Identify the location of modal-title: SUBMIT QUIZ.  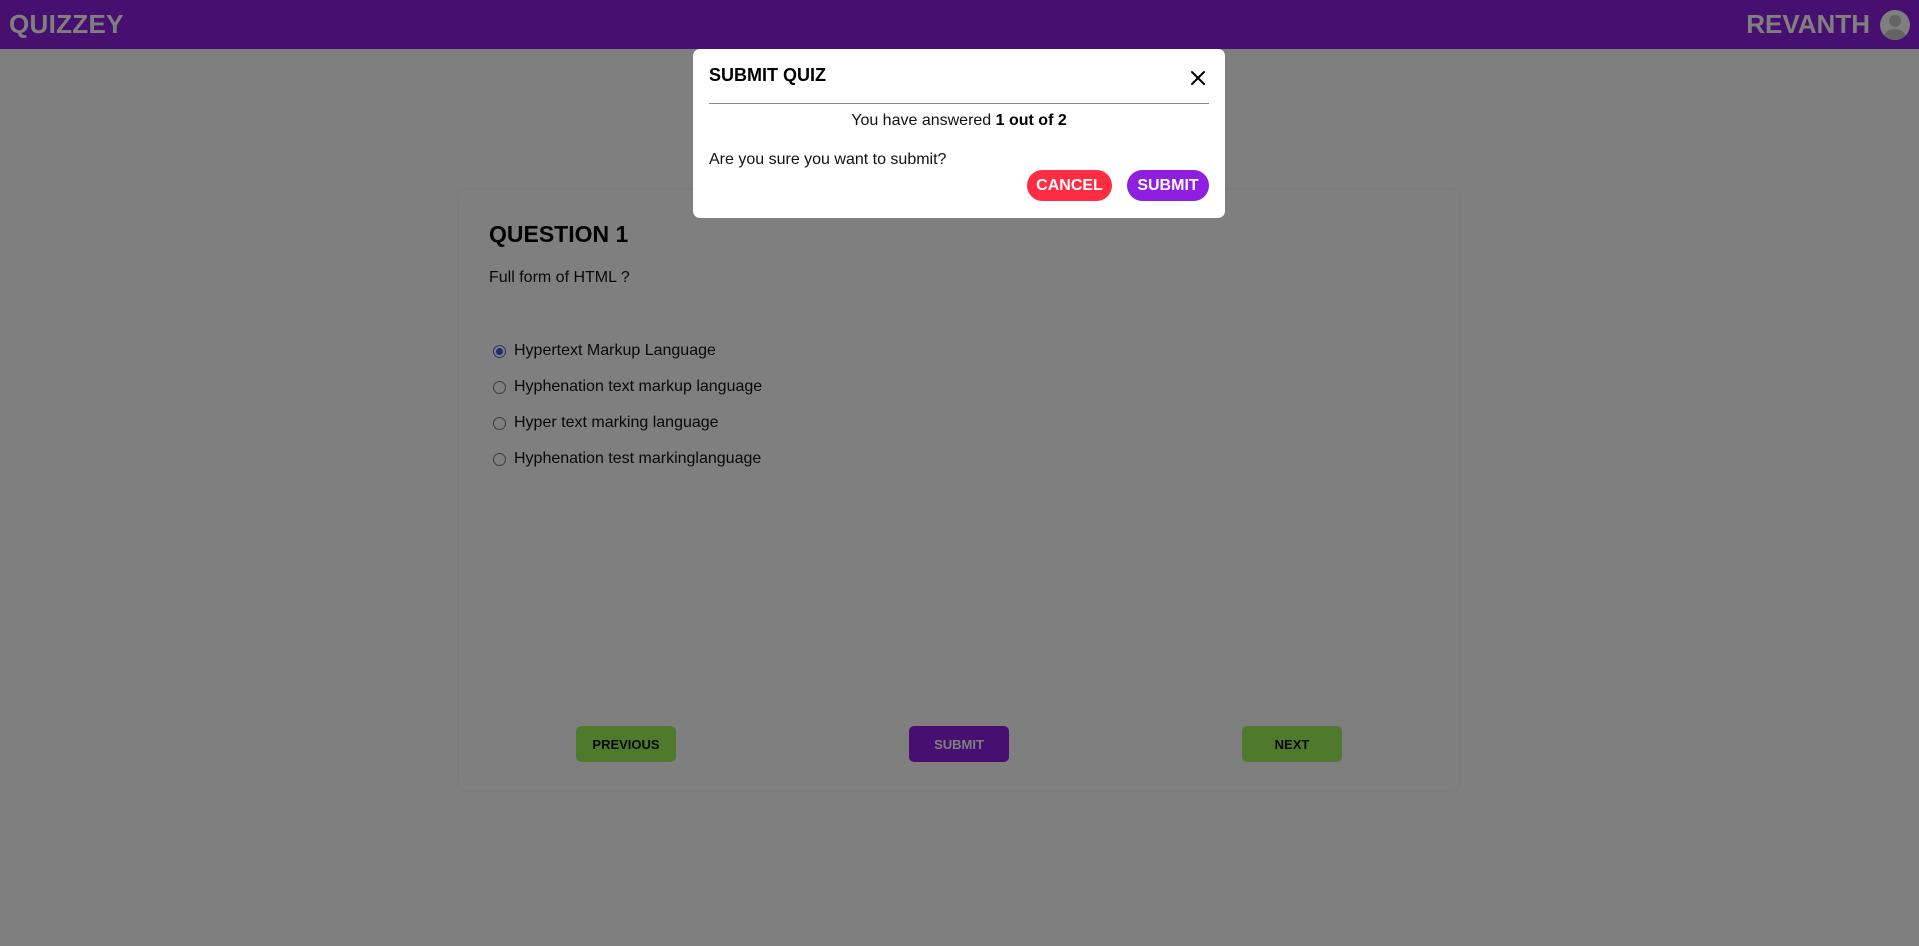
(767, 75).